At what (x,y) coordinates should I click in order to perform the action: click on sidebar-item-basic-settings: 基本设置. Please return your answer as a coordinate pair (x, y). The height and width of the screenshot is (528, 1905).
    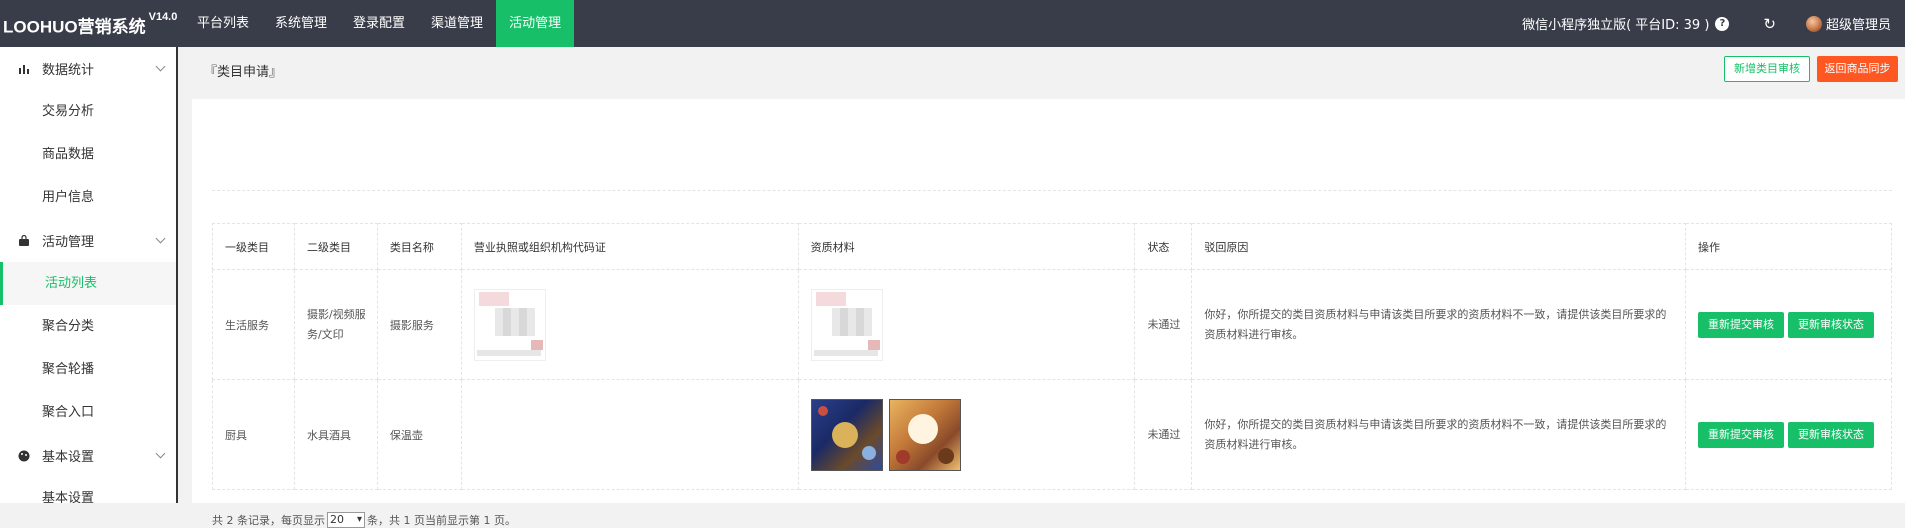
    Looking at the image, I should click on (88, 490).